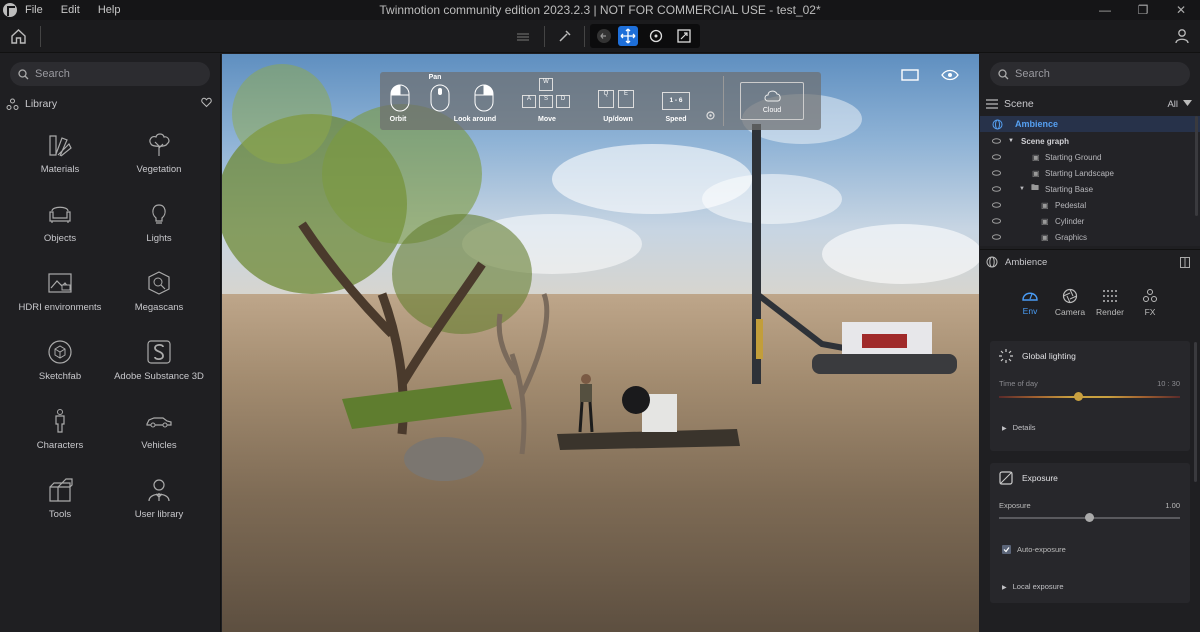  What do you see at coordinates (109, 10) in the screenshot?
I see `menu-help: Help` at bounding box center [109, 10].